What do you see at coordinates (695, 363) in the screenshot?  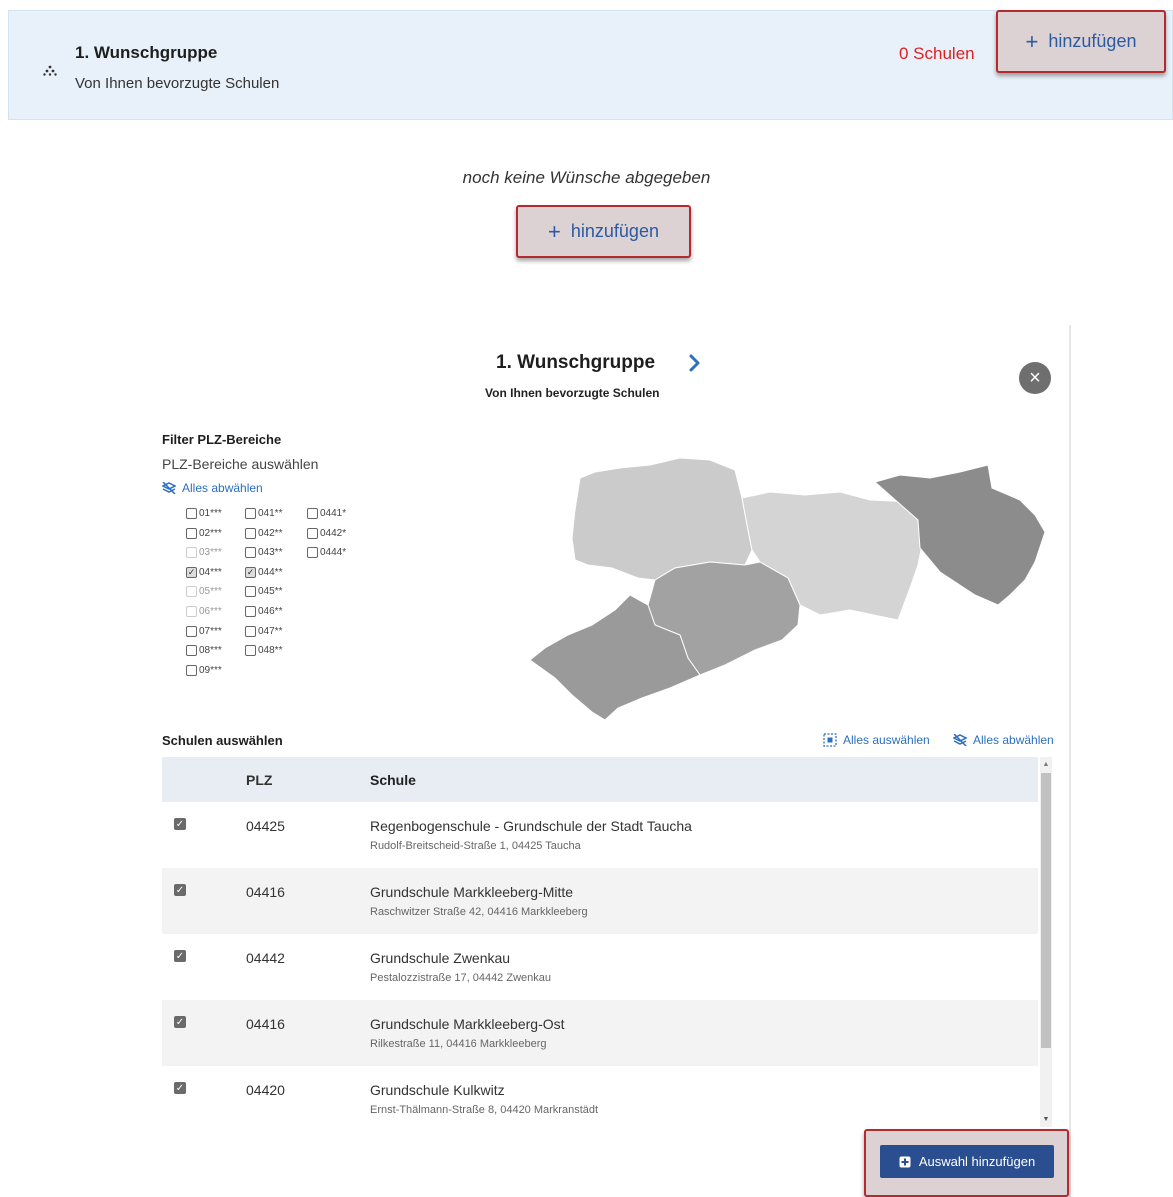 I see `chevron-right-icon` at bounding box center [695, 363].